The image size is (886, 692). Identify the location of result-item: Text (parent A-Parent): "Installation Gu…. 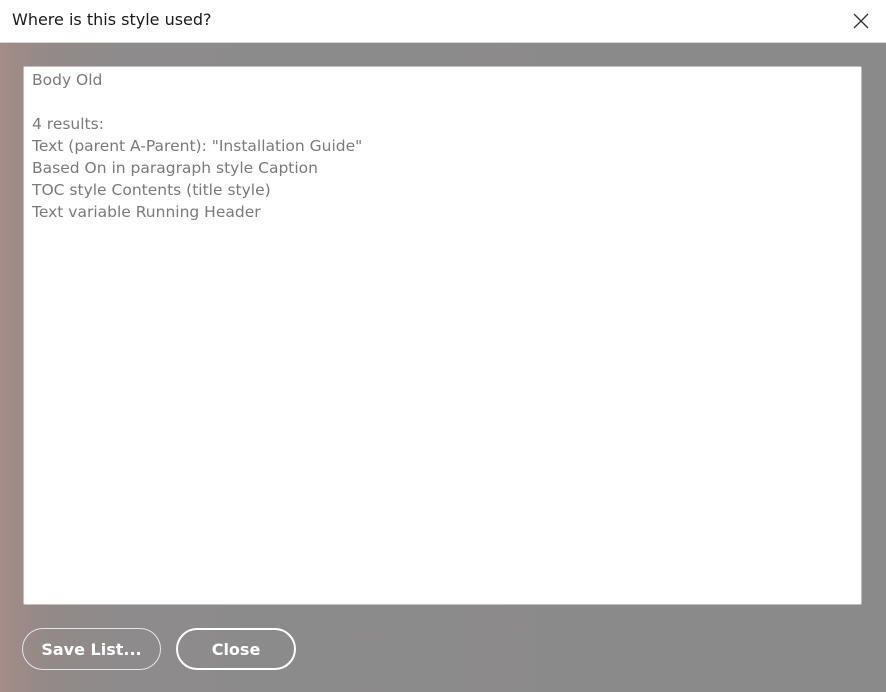
(197, 146).